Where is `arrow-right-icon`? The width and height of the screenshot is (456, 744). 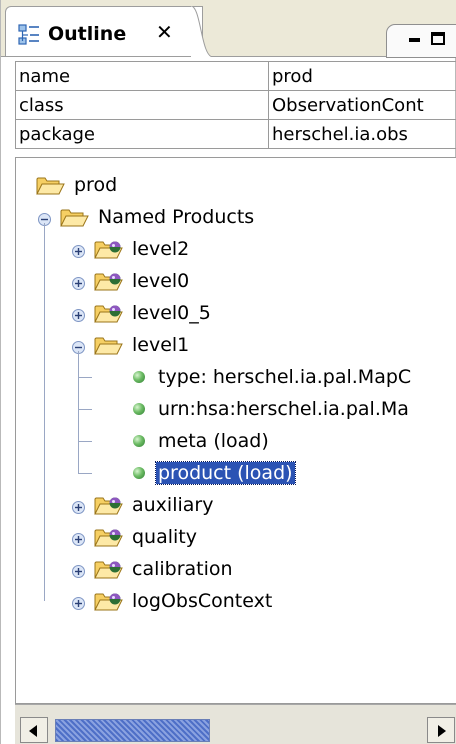 arrow-right-icon is located at coordinates (442, 731).